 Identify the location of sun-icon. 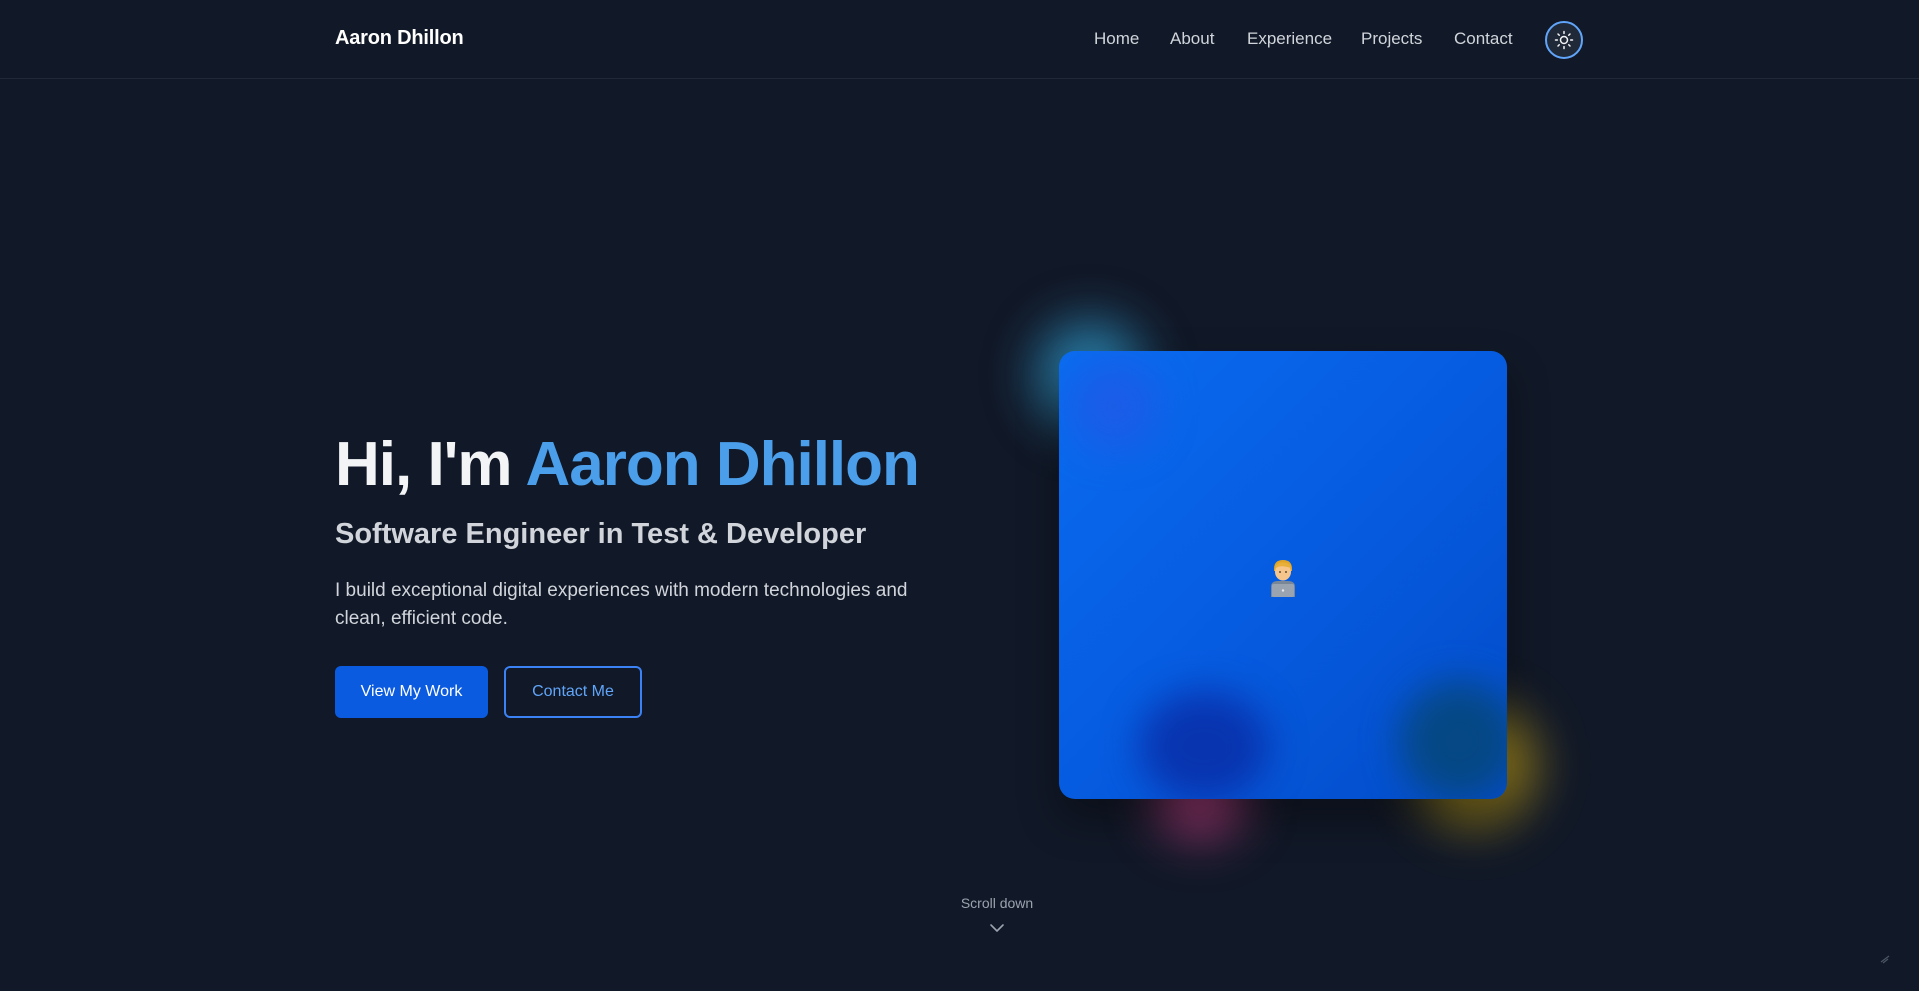
(1564, 40).